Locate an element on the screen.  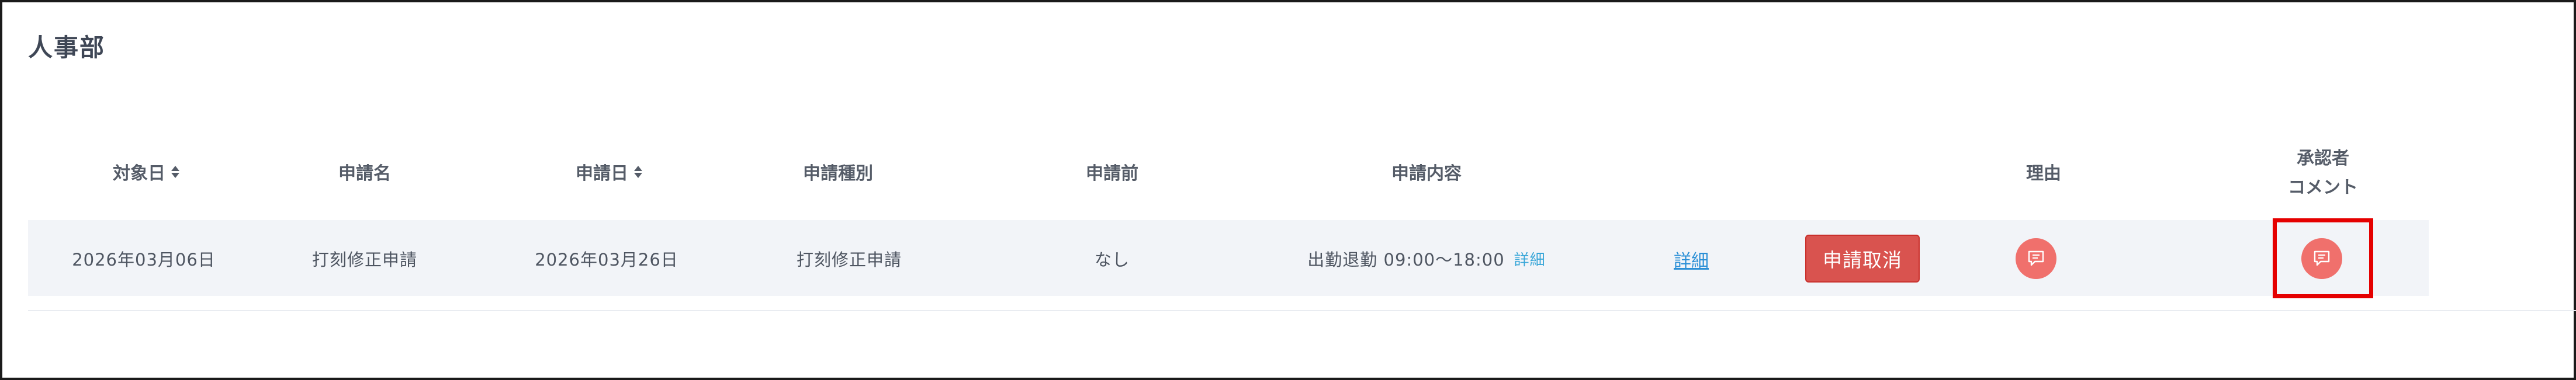
cell-request-type: 打刻修正申請 is located at coordinates (849, 260).